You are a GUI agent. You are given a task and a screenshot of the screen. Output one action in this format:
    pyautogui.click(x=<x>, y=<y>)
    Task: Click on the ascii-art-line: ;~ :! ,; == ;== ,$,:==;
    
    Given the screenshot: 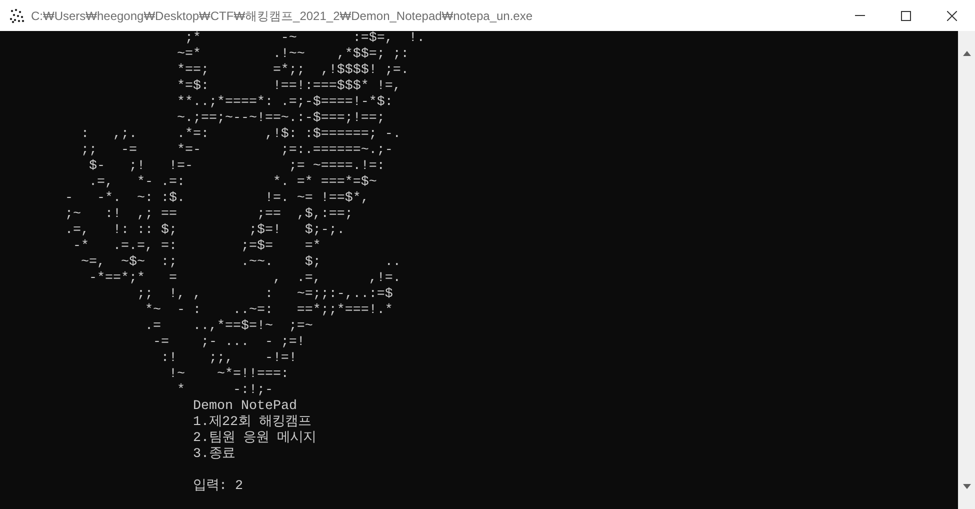 What is the action you would take?
    pyautogui.click(x=208, y=215)
    